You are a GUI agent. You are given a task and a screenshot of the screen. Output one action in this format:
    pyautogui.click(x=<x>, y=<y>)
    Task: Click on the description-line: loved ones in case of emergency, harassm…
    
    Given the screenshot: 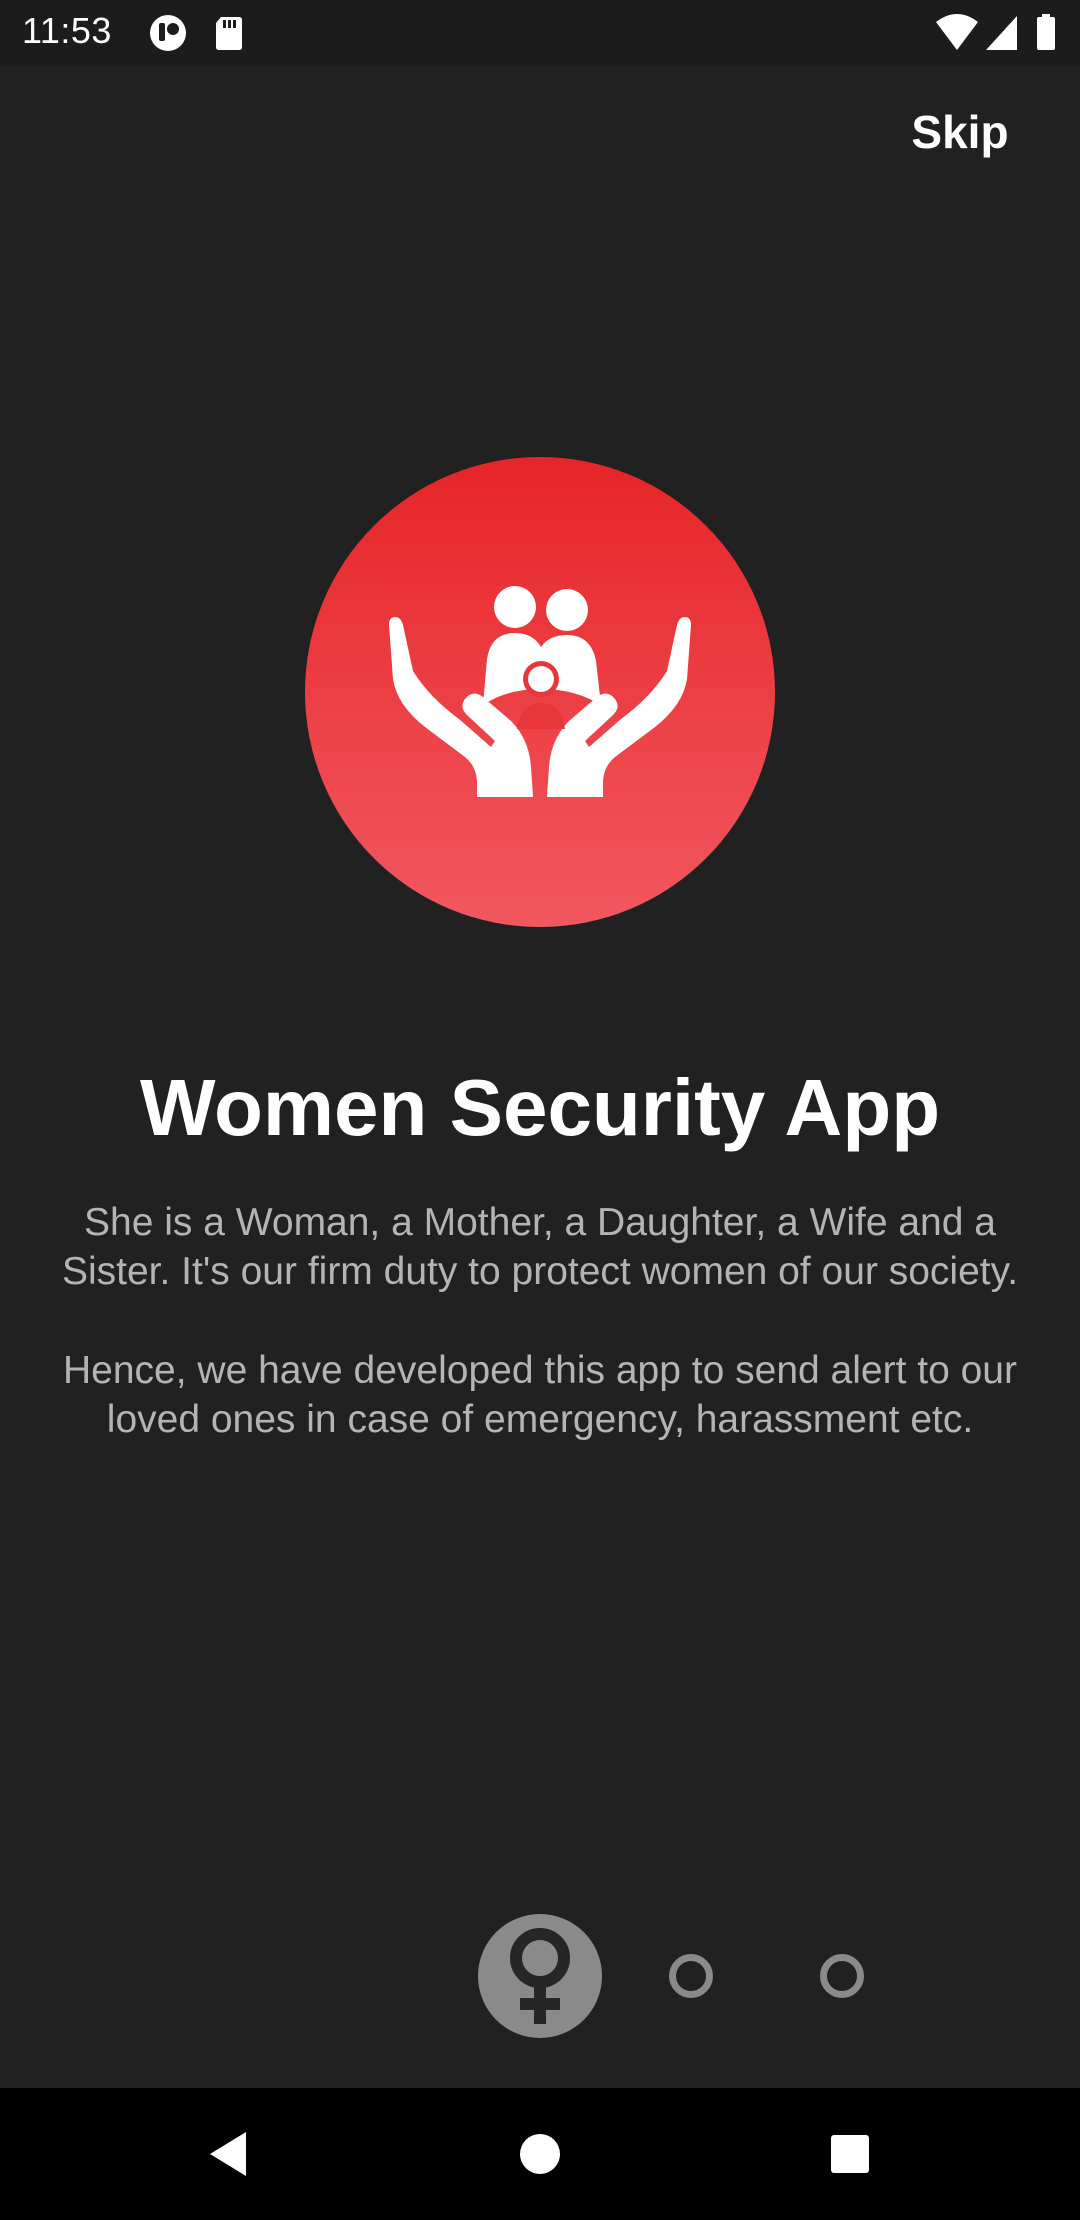 What is the action you would take?
    pyautogui.click(x=540, y=1419)
    